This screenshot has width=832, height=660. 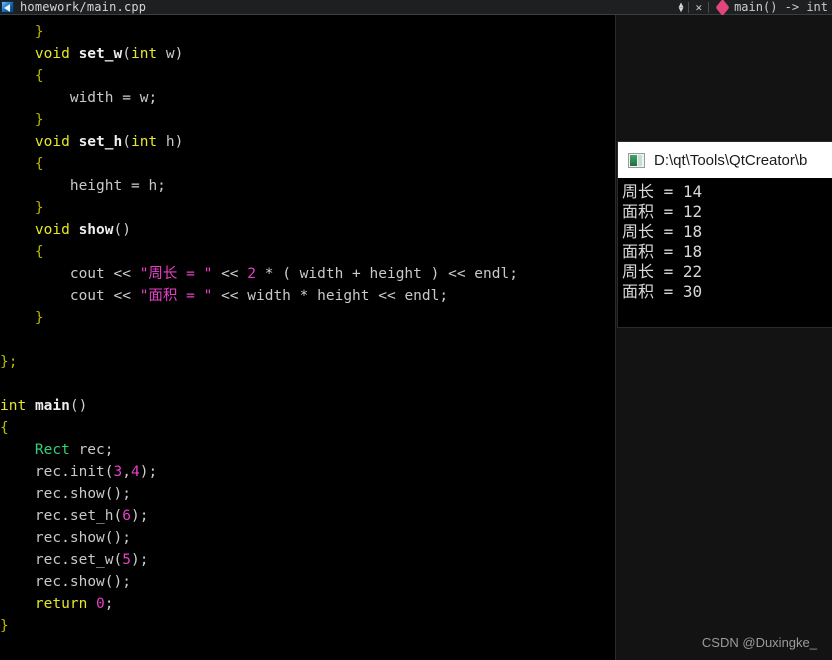 What do you see at coordinates (176, 274) in the screenshot?
I see `code-token: "周长 = "` at bounding box center [176, 274].